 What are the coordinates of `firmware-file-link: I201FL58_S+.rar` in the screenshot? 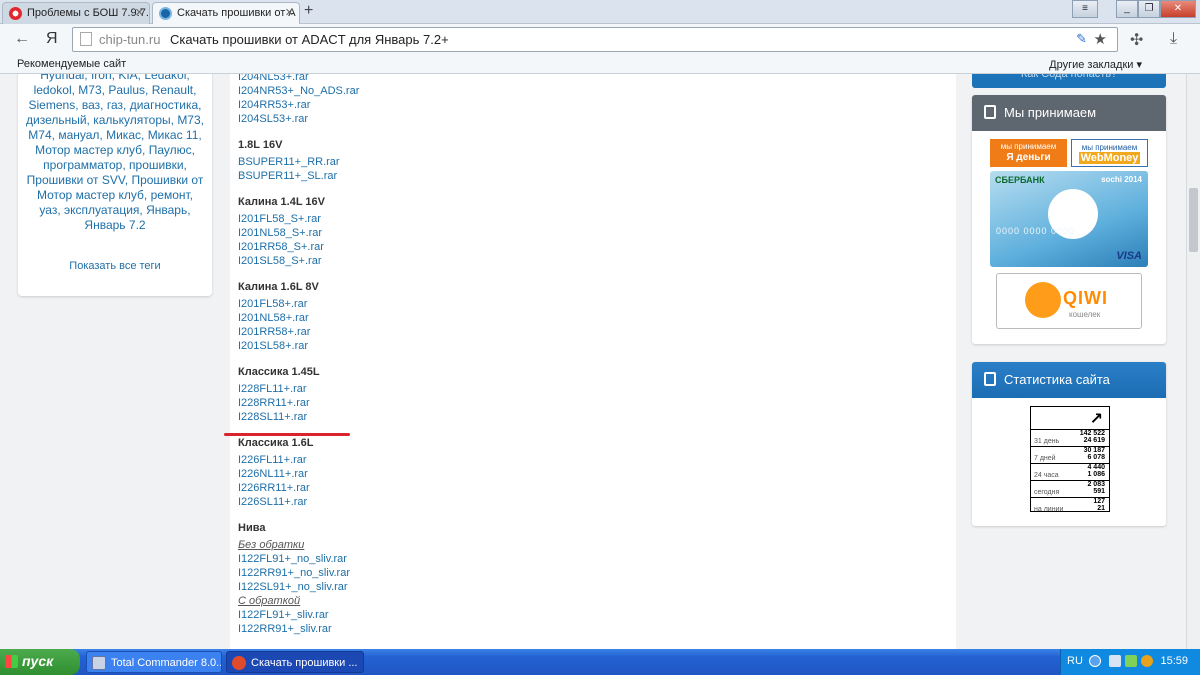 It's located at (279, 219).